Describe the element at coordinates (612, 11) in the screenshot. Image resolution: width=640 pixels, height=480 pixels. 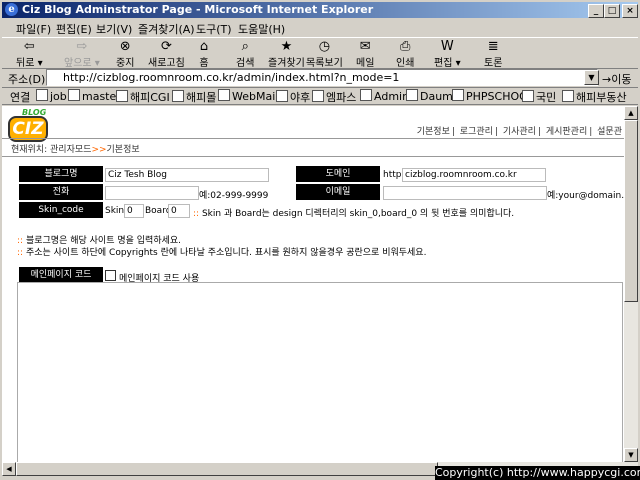
I see `maximize-button: □` at that location.